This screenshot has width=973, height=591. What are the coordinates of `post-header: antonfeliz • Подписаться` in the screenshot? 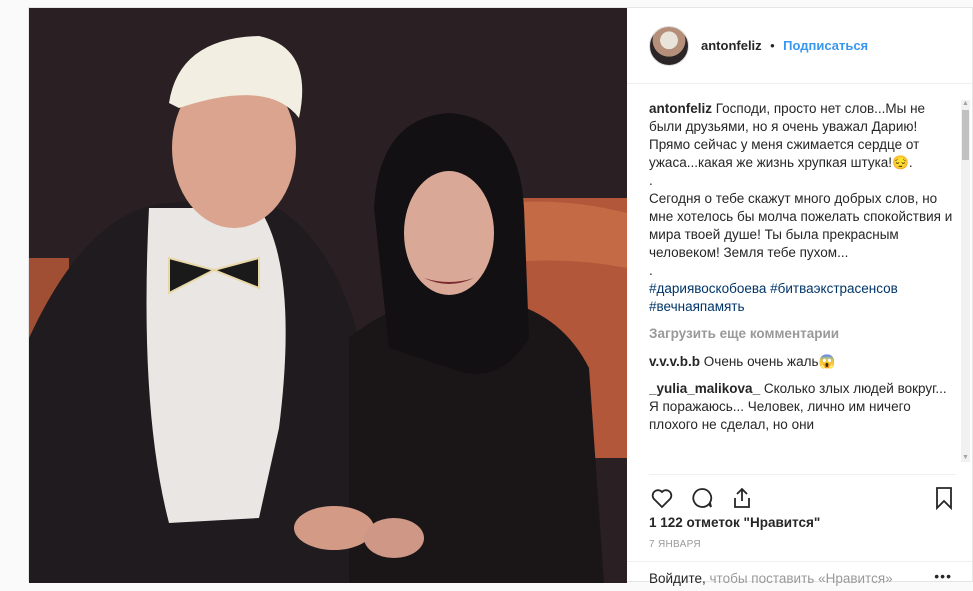 It's located at (799, 46).